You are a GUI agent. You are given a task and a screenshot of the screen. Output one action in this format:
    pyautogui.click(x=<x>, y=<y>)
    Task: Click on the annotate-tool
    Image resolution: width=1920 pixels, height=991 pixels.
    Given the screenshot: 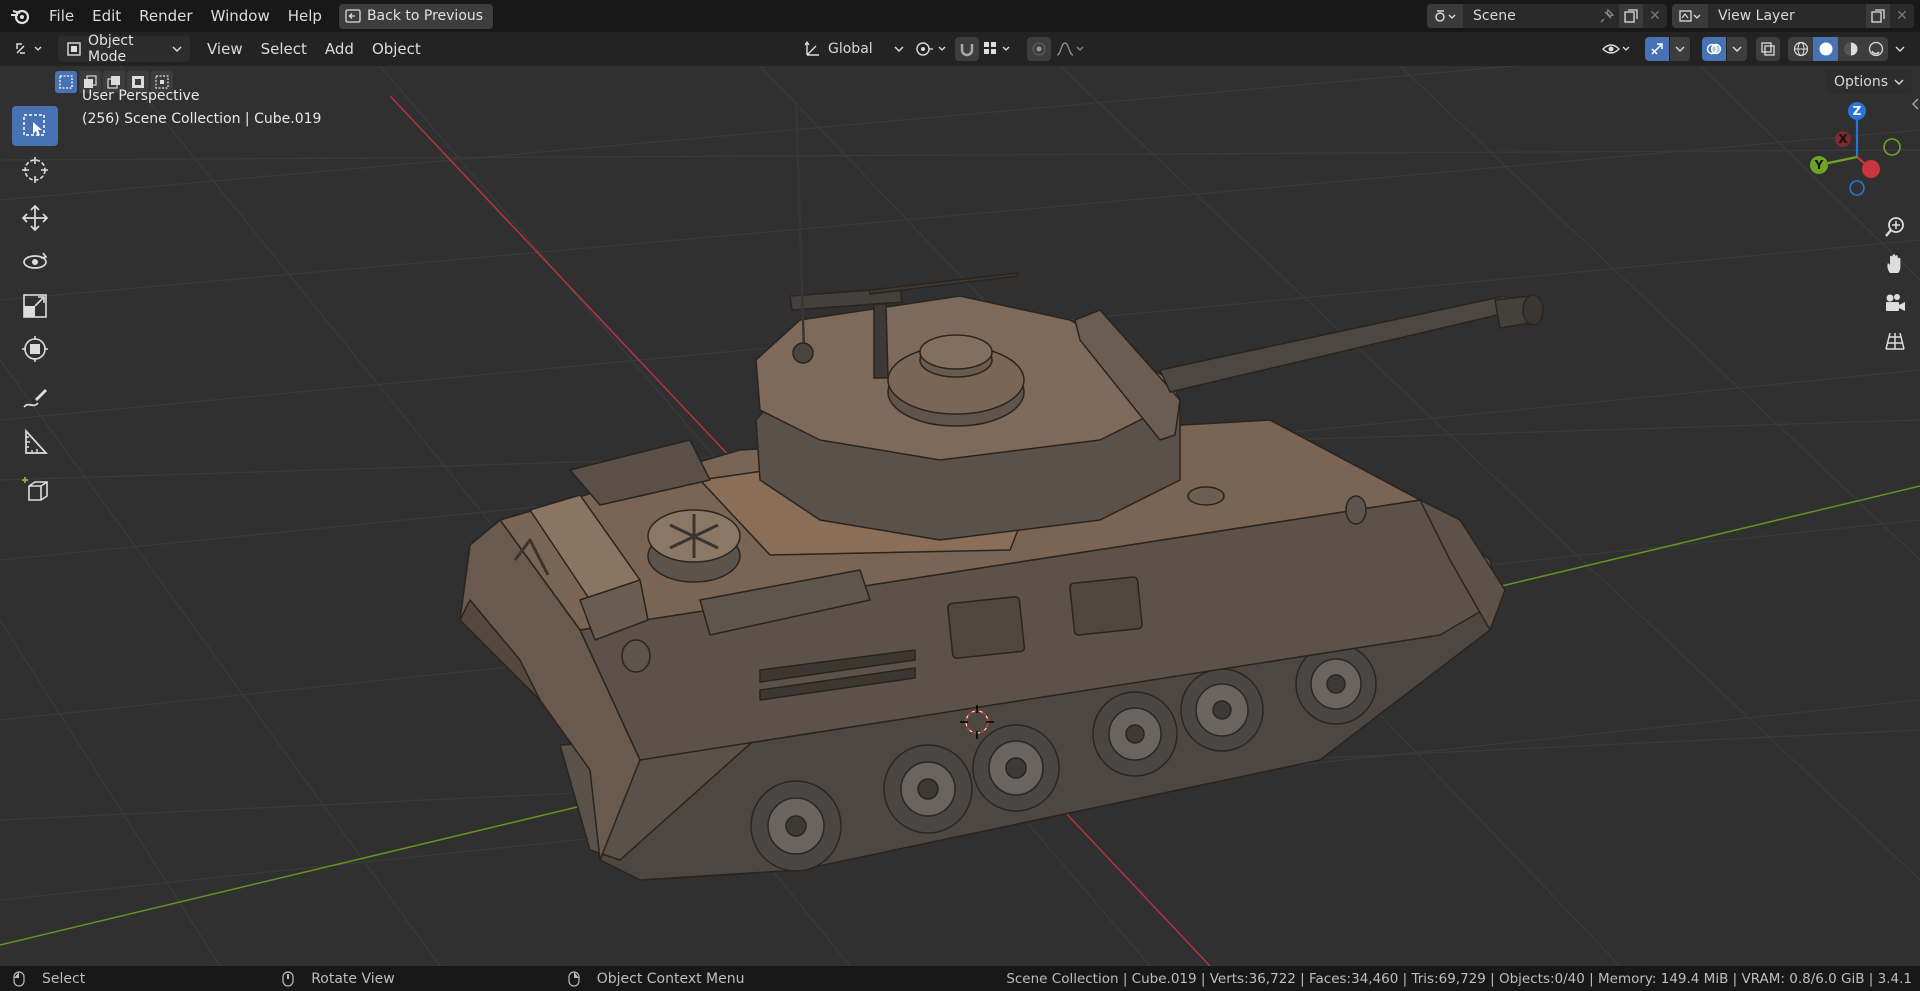 What is the action you would take?
    pyautogui.click(x=35, y=399)
    